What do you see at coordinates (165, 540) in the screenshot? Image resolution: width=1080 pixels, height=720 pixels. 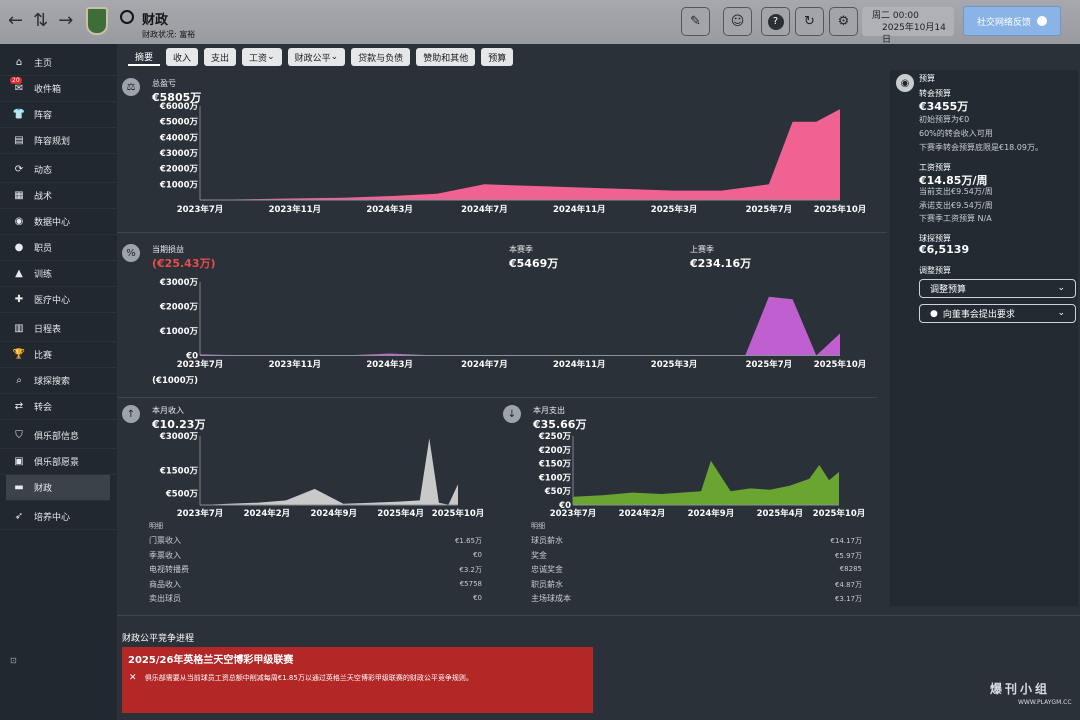 I see `detail-row-name: 门票收入` at bounding box center [165, 540].